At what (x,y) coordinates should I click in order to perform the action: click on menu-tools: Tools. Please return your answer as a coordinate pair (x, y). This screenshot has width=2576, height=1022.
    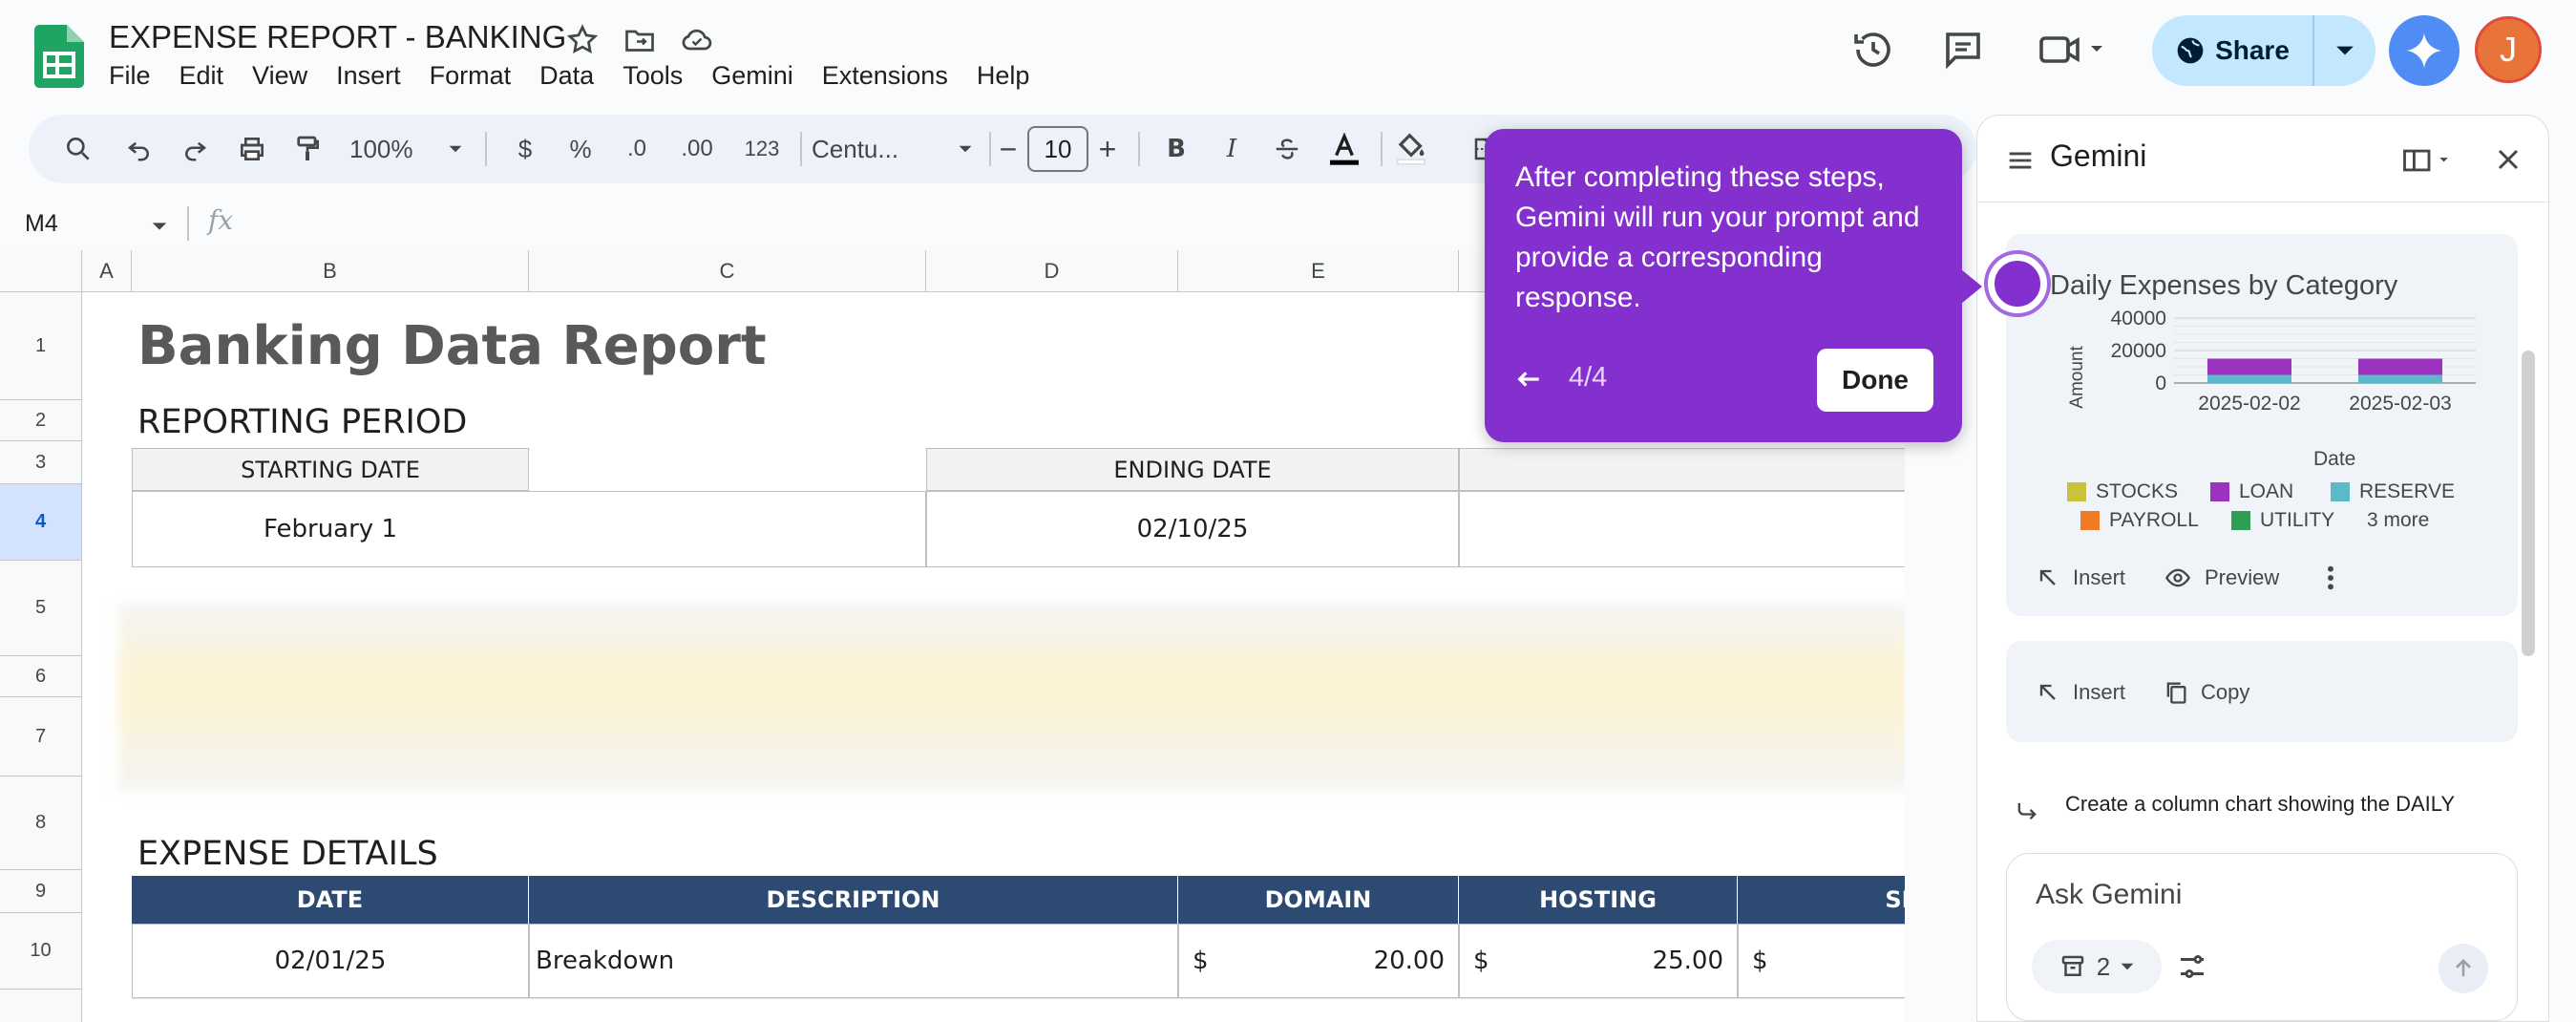
    Looking at the image, I should click on (653, 76).